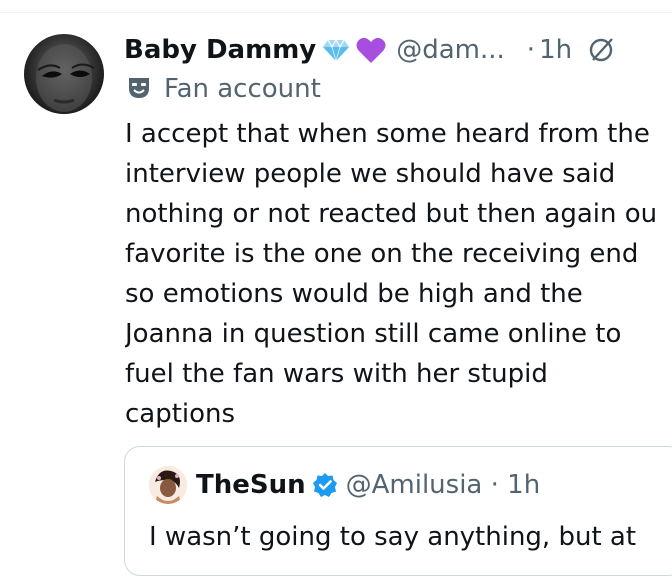  I want to click on quoted-author-avatar, so click(168, 485).